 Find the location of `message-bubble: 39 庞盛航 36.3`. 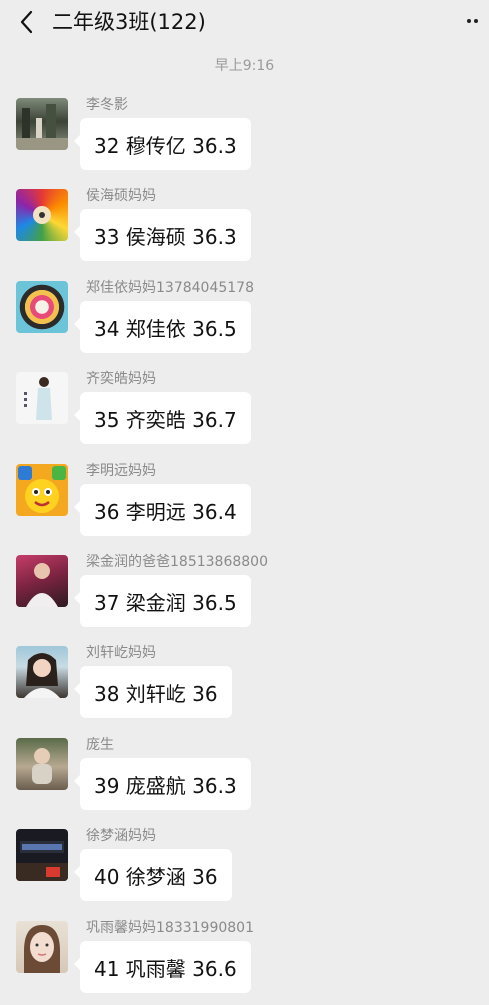

message-bubble: 39 庞盛航 36.3 is located at coordinates (162, 784).